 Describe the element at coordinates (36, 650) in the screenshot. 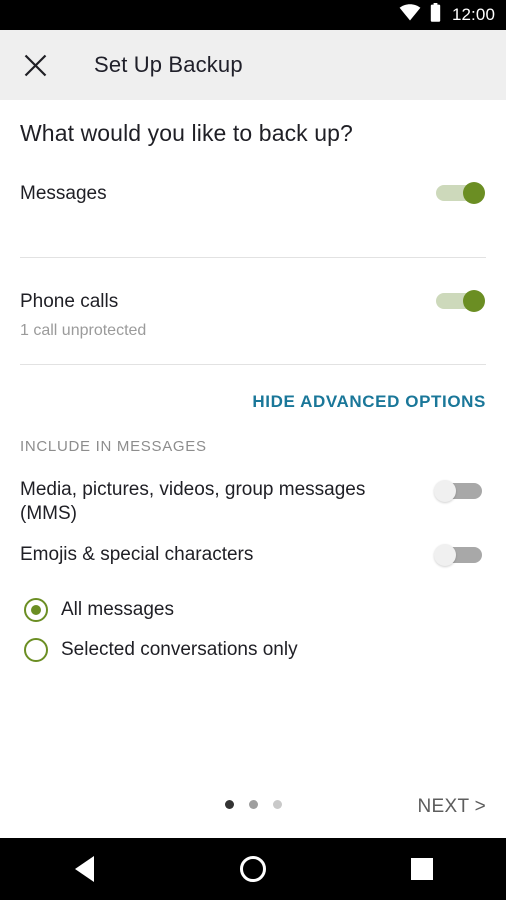

I see `radio-selected-conversations-indicator` at that location.